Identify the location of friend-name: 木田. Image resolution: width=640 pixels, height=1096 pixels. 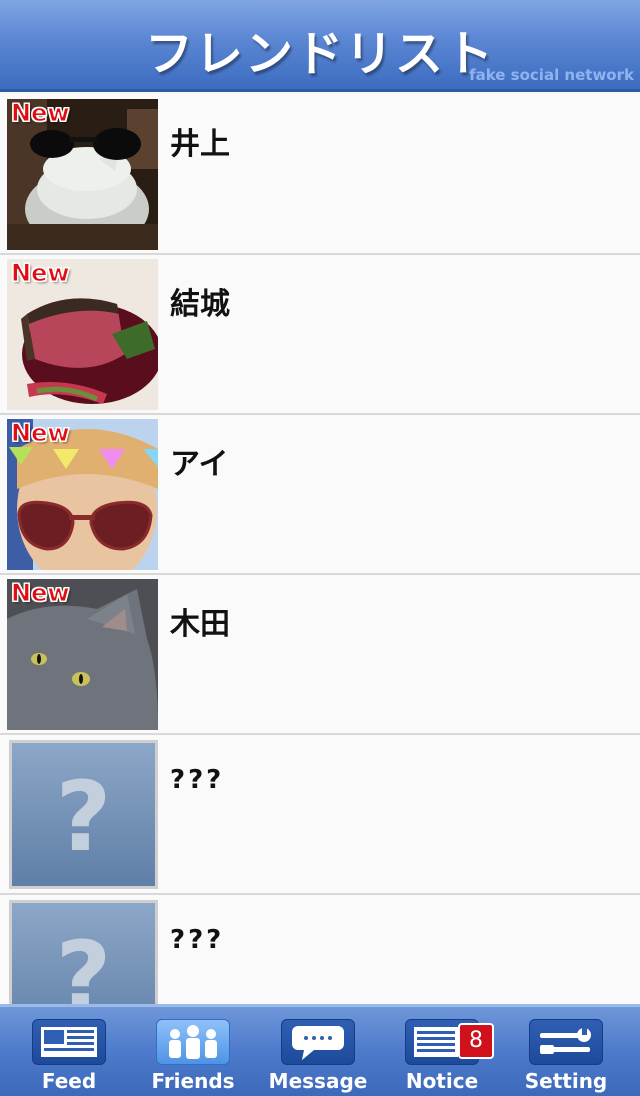
(200, 624).